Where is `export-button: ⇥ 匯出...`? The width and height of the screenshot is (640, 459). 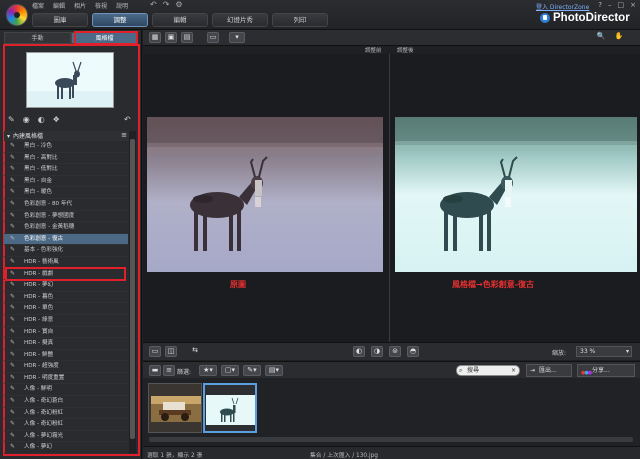 export-button: ⇥ 匯出... is located at coordinates (549, 370).